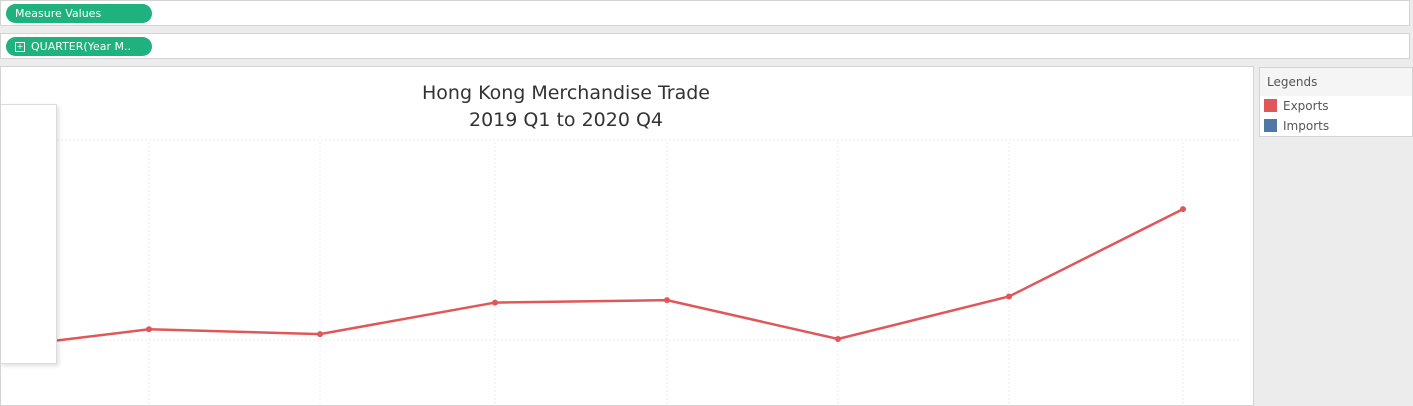  Describe the element at coordinates (566, 93) in the screenshot. I see `chart-title-line1: Hong Kong Merchandise Trade` at that location.